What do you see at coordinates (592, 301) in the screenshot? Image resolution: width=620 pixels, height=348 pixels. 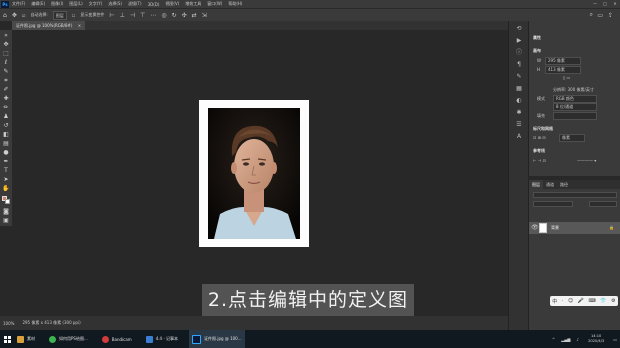 I see `ime-keyboard-icon: ⌨` at bounding box center [592, 301].